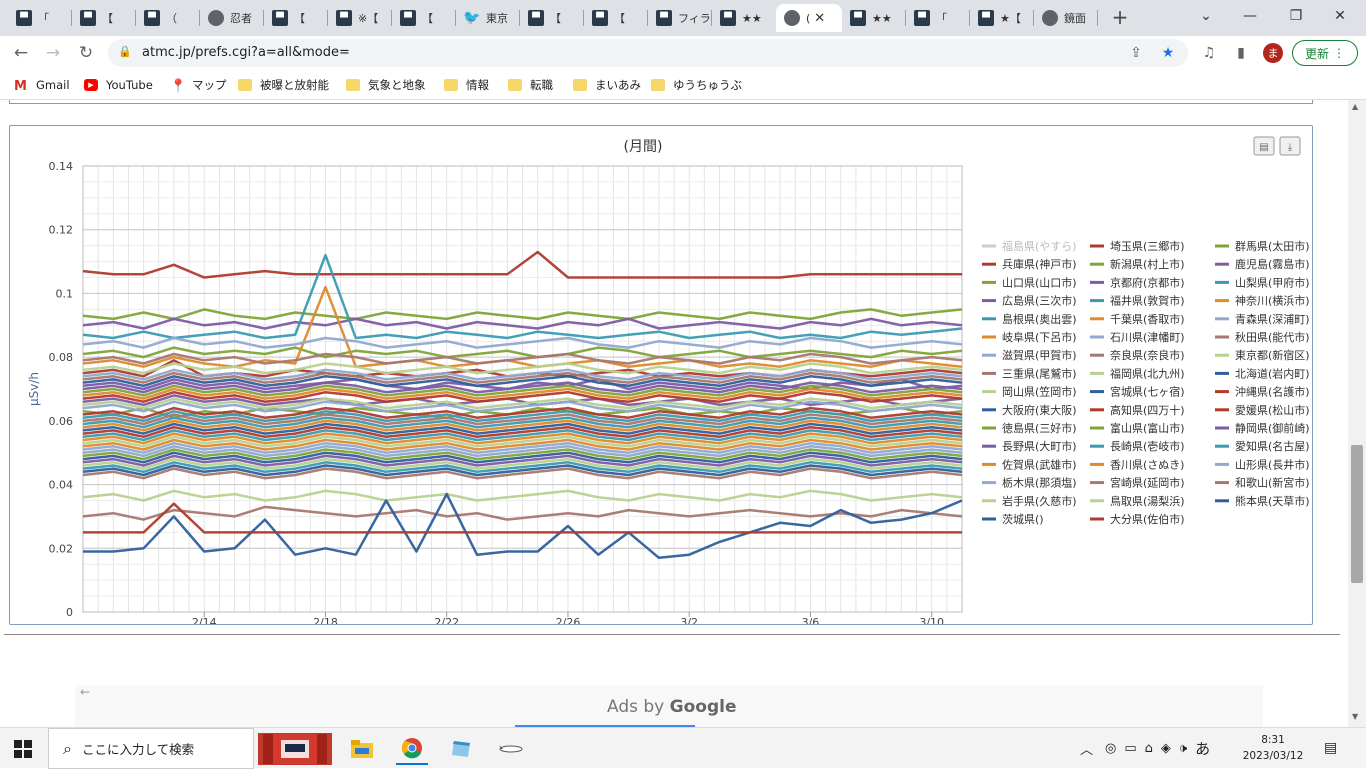  Describe the element at coordinates (360, 18) in the screenshot. I see `browser-tab: ▀ ※【` at that location.